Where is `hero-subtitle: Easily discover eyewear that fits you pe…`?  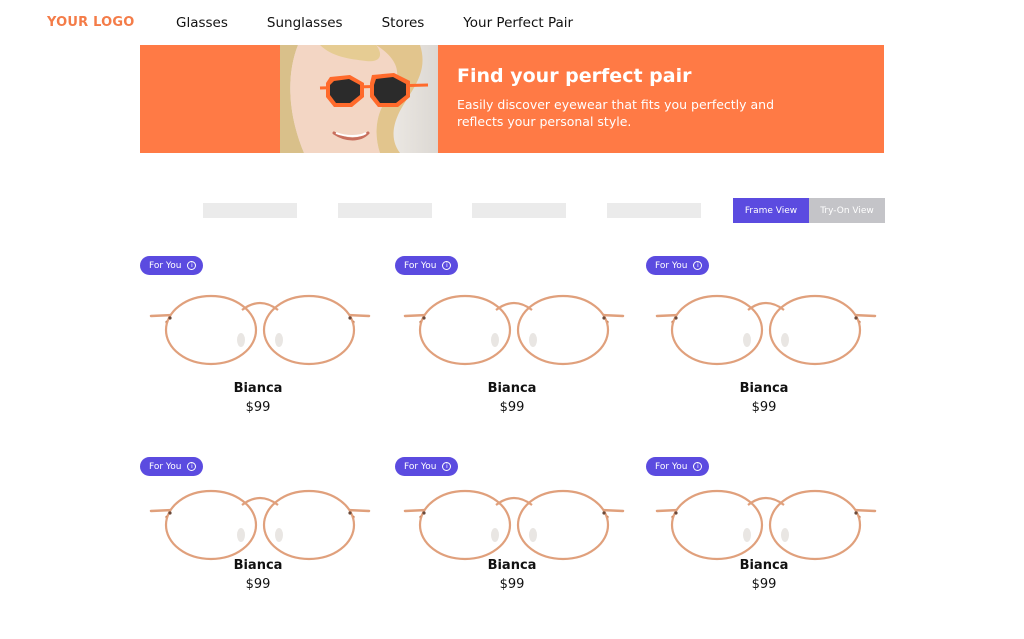
hero-subtitle: Easily discover eyewear that fits you pe… is located at coordinates (616, 113).